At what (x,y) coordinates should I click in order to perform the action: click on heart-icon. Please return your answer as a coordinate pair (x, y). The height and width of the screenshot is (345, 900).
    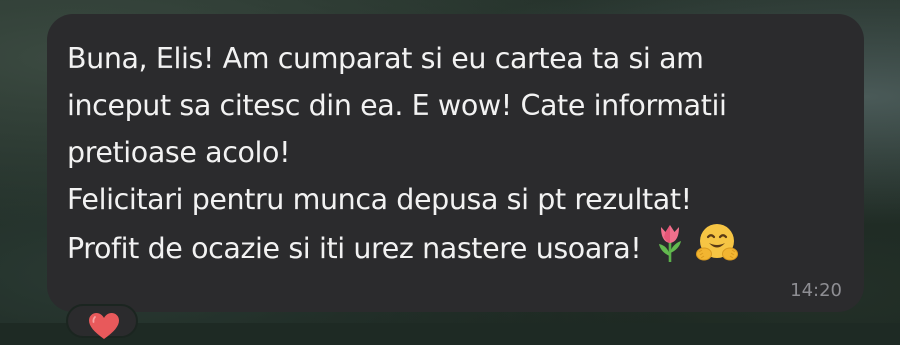
    Looking at the image, I should click on (104, 328).